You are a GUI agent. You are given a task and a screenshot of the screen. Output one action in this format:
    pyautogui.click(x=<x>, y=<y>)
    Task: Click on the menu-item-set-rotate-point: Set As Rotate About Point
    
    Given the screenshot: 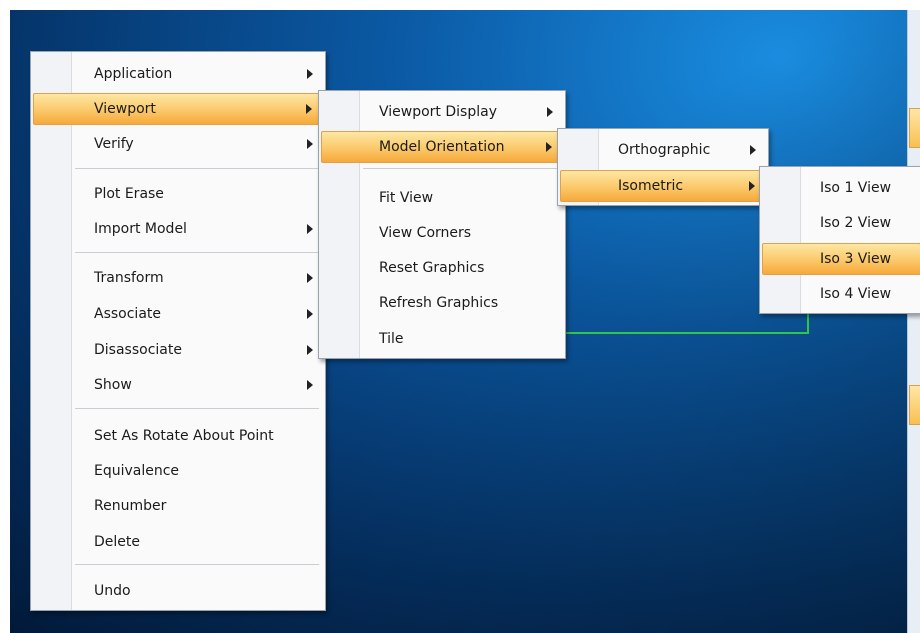 What is the action you would take?
    pyautogui.click(x=178, y=436)
    